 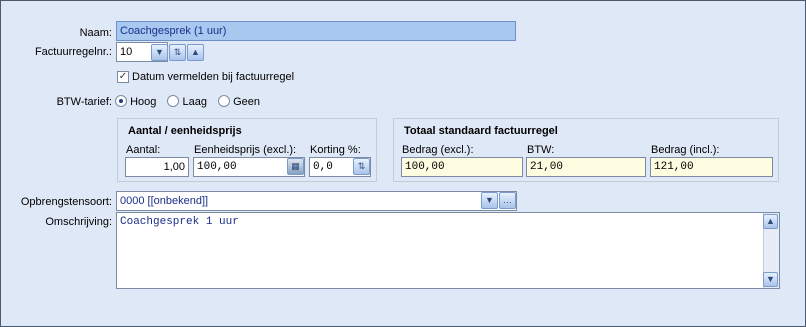 What do you see at coordinates (547, 167) in the screenshot?
I see `btw-amount-value: 21,00` at bounding box center [547, 167].